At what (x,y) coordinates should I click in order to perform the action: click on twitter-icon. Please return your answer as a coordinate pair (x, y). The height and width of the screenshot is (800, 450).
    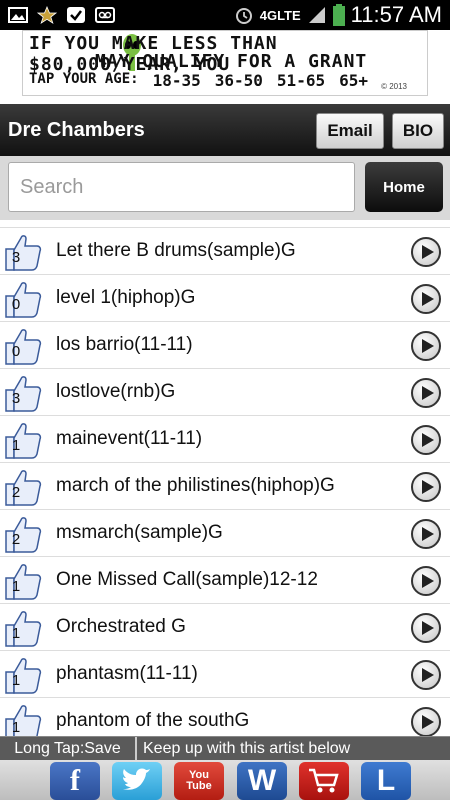
    Looking at the image, I should click on (137, 781).